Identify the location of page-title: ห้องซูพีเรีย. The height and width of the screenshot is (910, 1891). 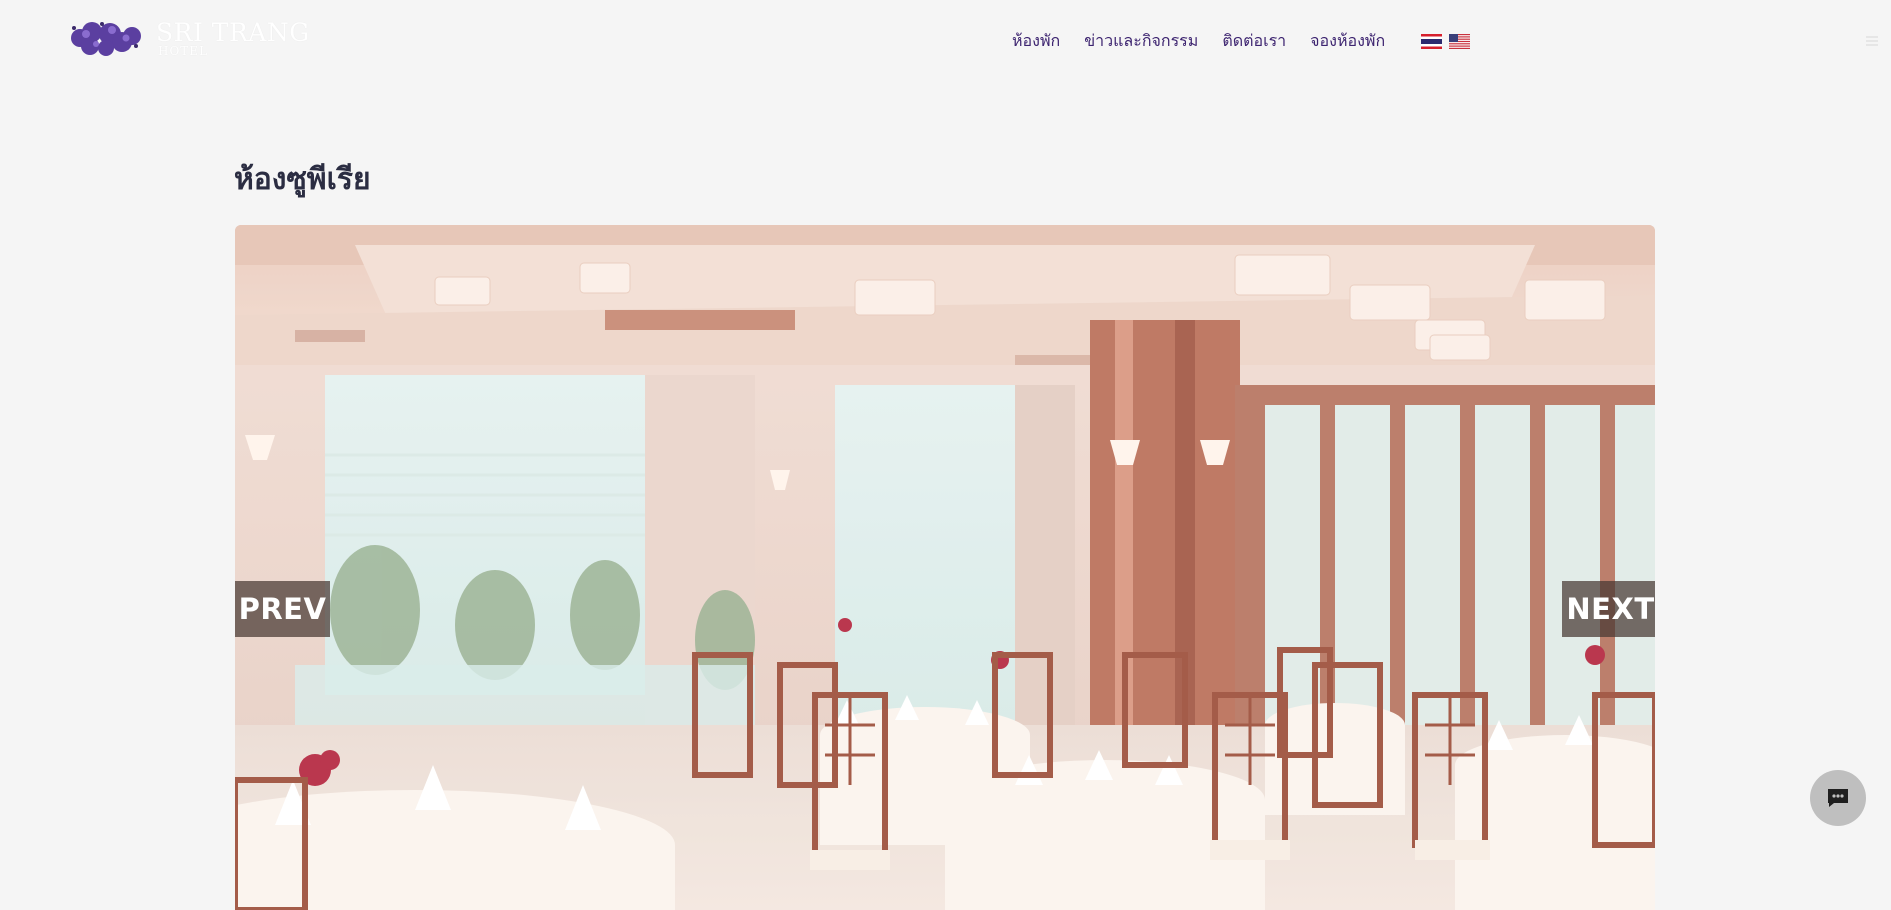
(302, 179).